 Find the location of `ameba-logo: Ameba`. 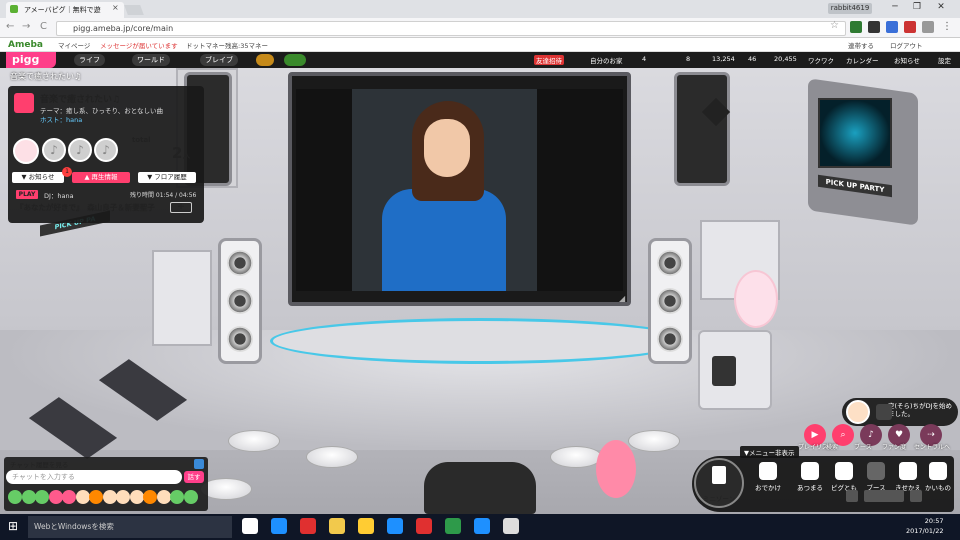

ameba-logo: Ameba is located at coordinates (25, 45).